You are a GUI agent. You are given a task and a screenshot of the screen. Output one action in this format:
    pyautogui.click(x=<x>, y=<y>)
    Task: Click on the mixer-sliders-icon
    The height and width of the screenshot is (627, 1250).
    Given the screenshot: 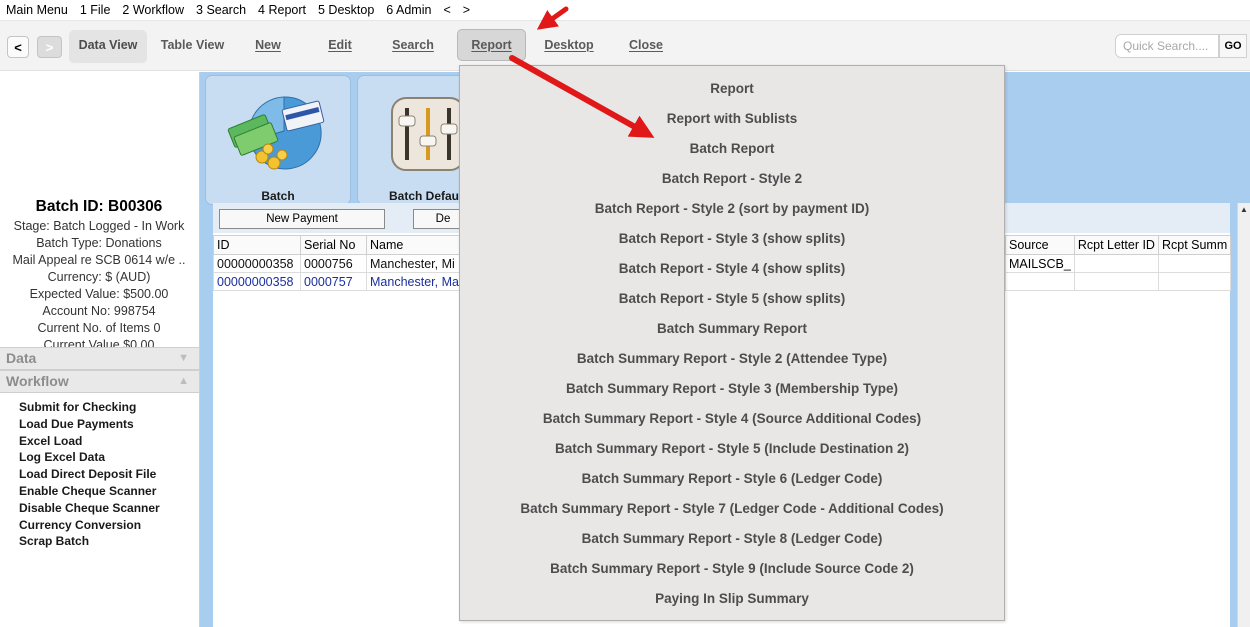 What is the action you would take?
    pyautogui.click(x=428, y=134)
    